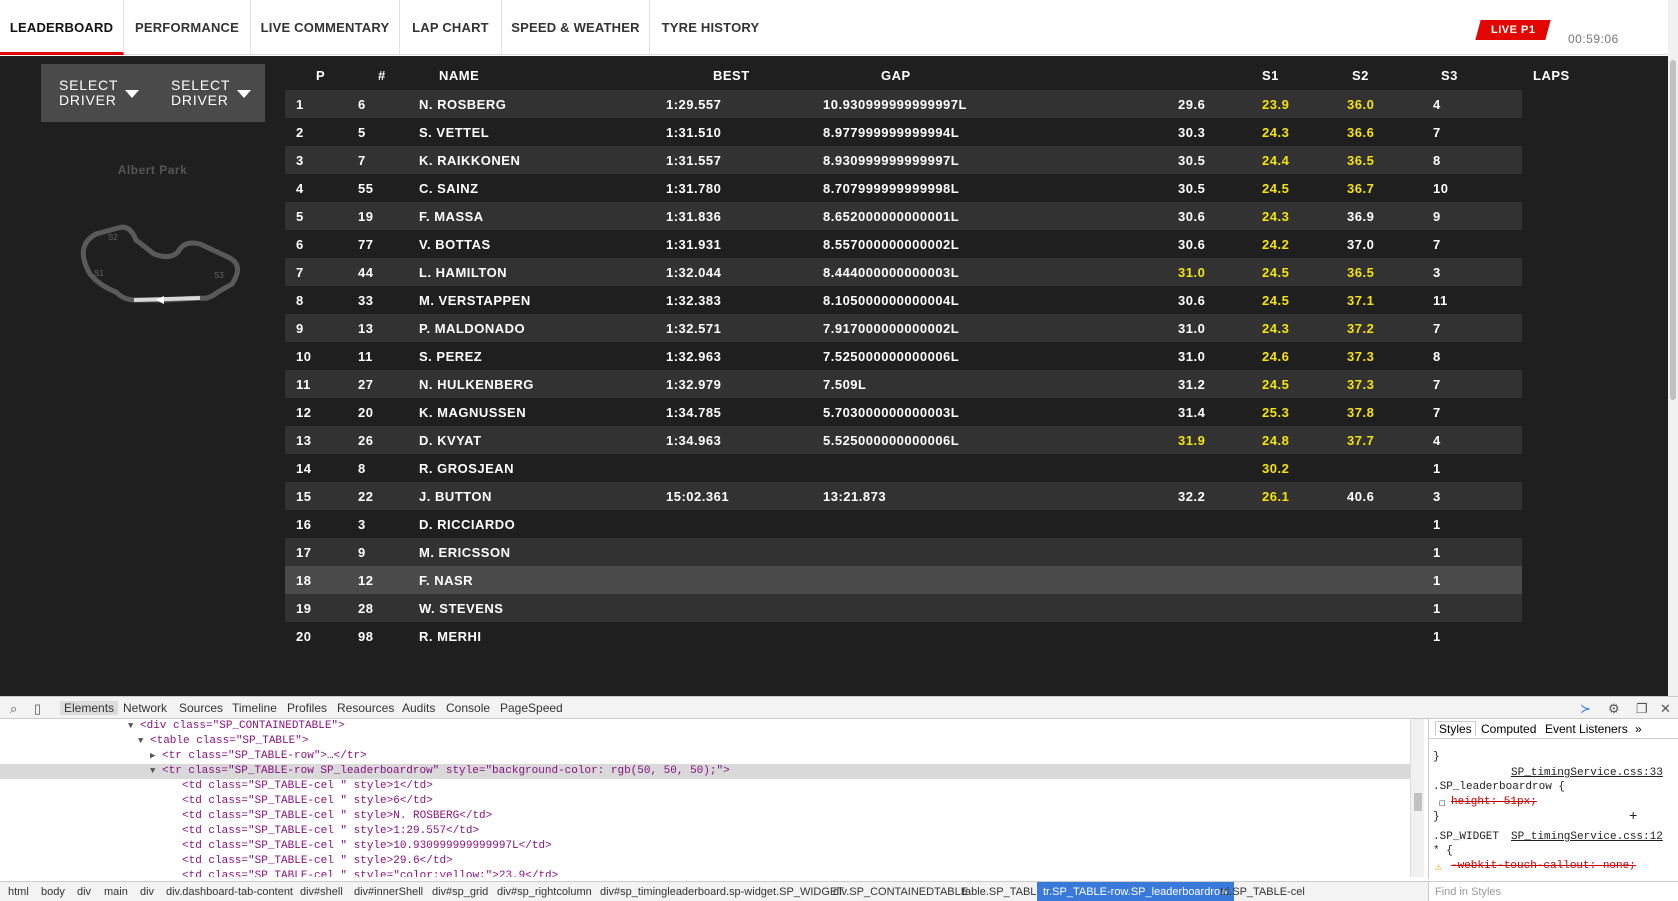 The image size is (1678, 901). Describe the element at coordinates (451, 27) in the screenshot. I see `tab-lap-chart: LAP CHART` at that location.